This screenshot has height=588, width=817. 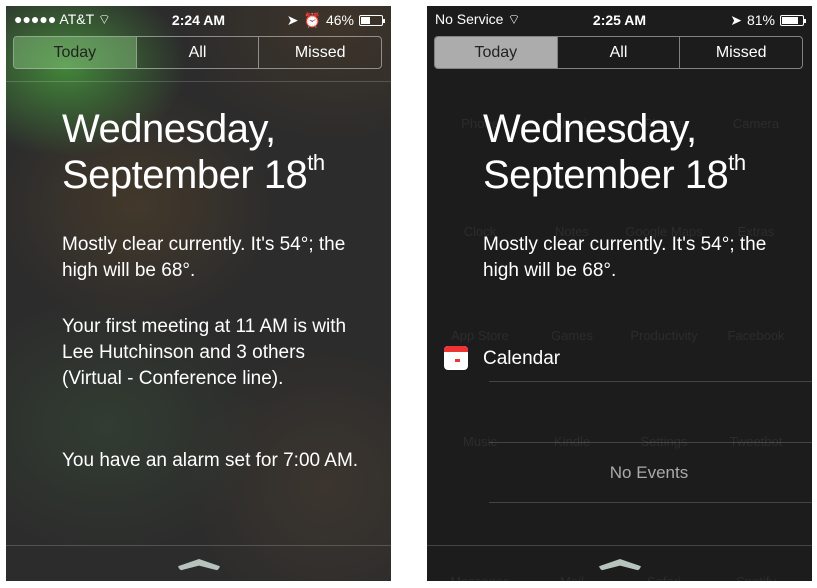 What do you see at coordinates (339, 20) in the screenshot?
I see `battery-percent: 46%` at bounding box center [339, 20].